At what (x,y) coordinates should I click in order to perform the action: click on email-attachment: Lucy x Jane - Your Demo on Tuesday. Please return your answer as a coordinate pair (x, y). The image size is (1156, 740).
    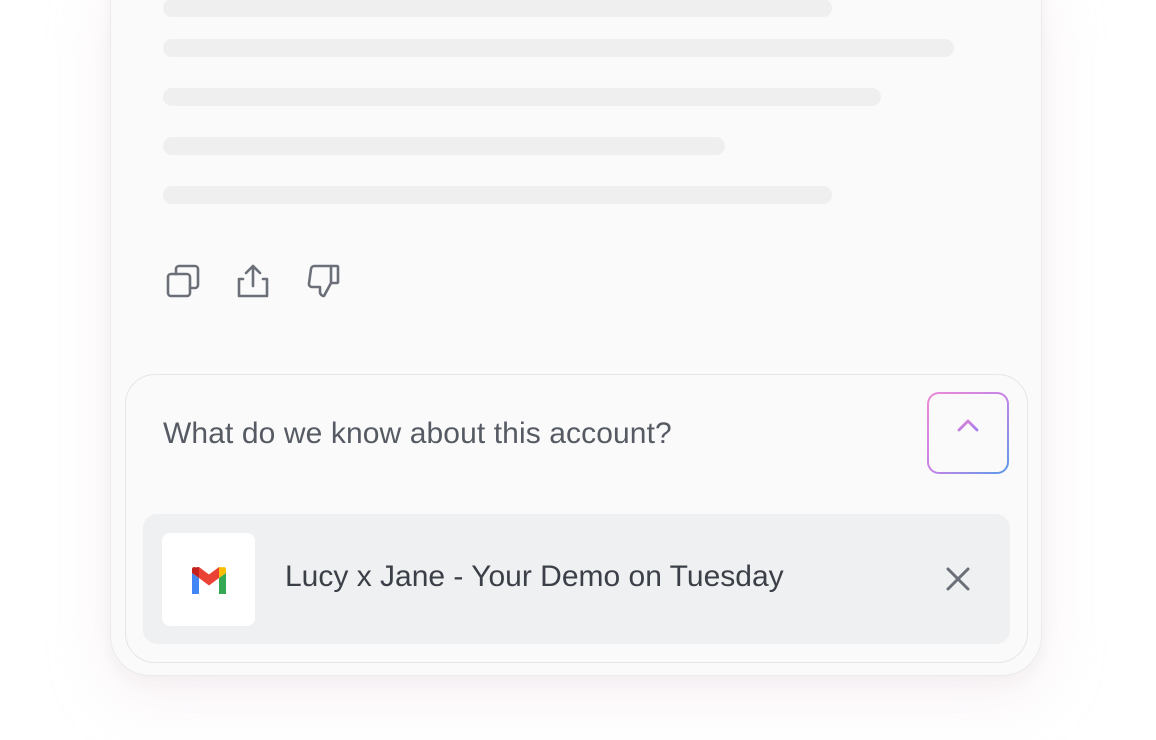
    Looking at the image, I should click on (576, 579).